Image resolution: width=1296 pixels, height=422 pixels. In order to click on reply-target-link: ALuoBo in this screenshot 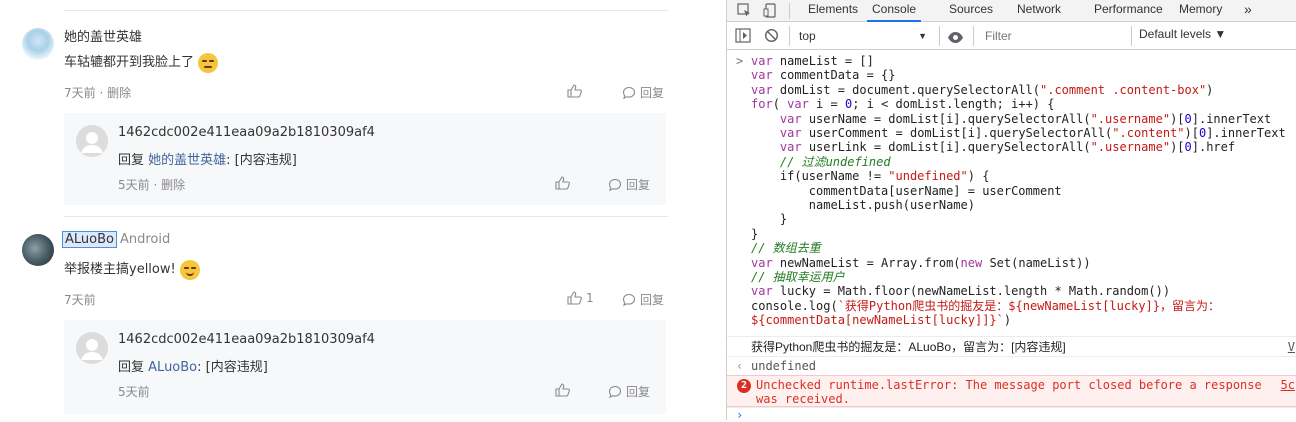, I will do `click(172, 367)`.